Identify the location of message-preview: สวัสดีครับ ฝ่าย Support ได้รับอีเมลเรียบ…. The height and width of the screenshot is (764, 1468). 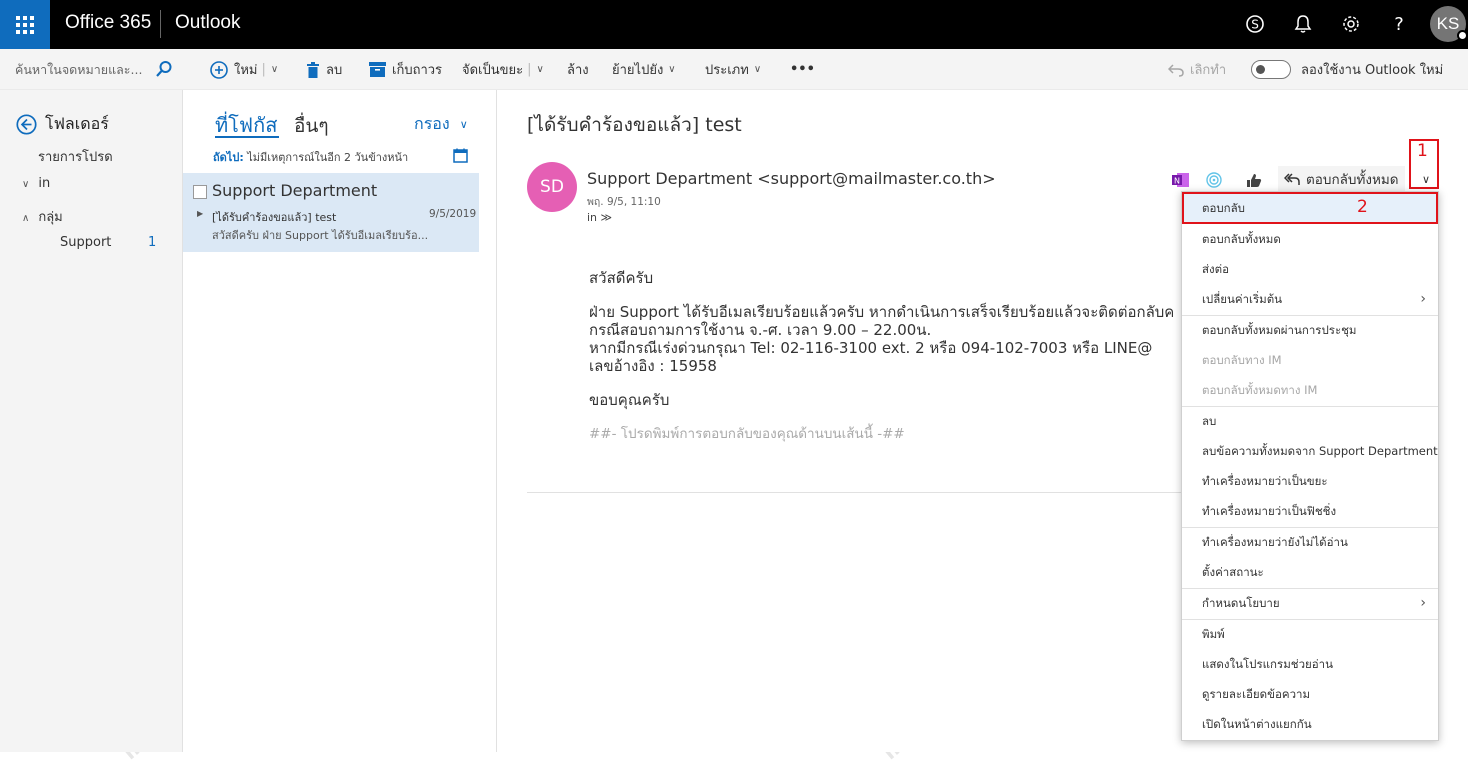
(320, 235).